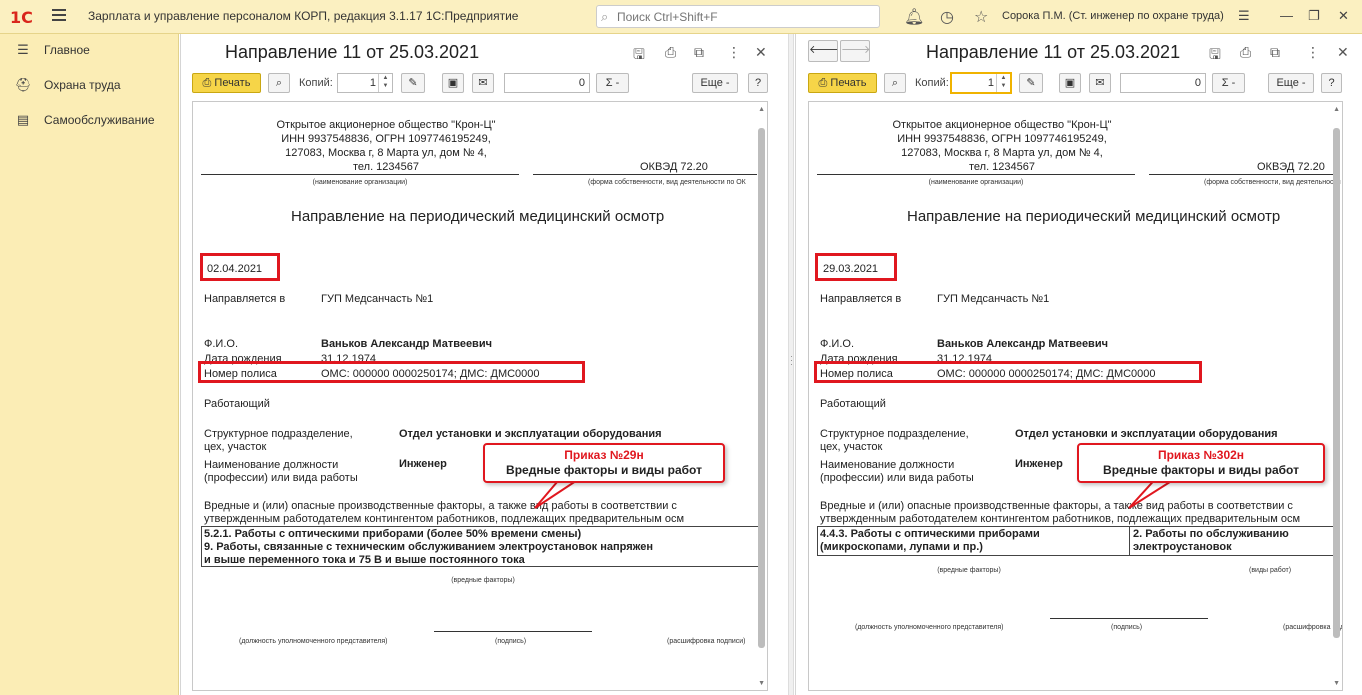  Describe the element at coordinates (235, 447) in the screenshot. I see `dept-label-2: цех, участок` at that location.